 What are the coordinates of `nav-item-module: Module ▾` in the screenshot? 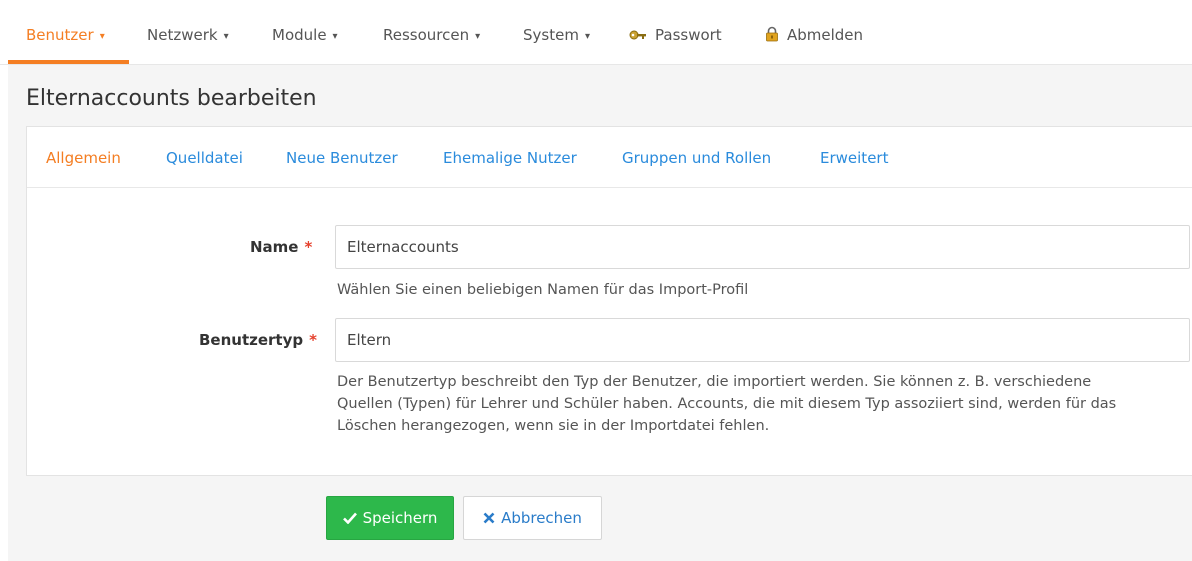 It's located at (305, 32).